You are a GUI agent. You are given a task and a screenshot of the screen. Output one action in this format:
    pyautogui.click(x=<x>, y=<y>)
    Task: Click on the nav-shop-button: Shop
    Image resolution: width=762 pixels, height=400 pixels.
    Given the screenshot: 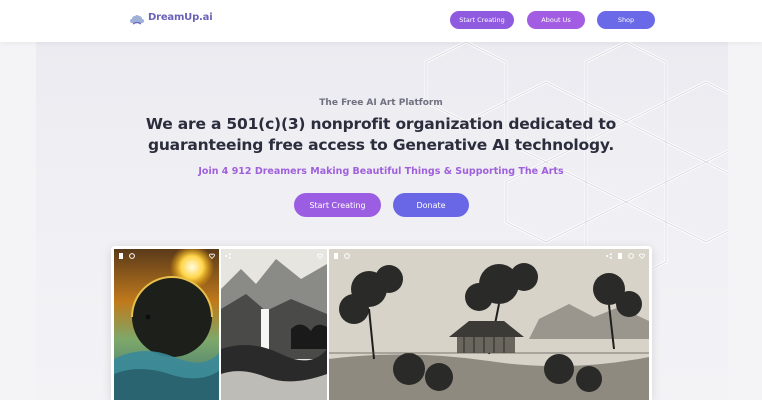 What is the action you would take?
    pyautogui.click(x=626, y=20)
    